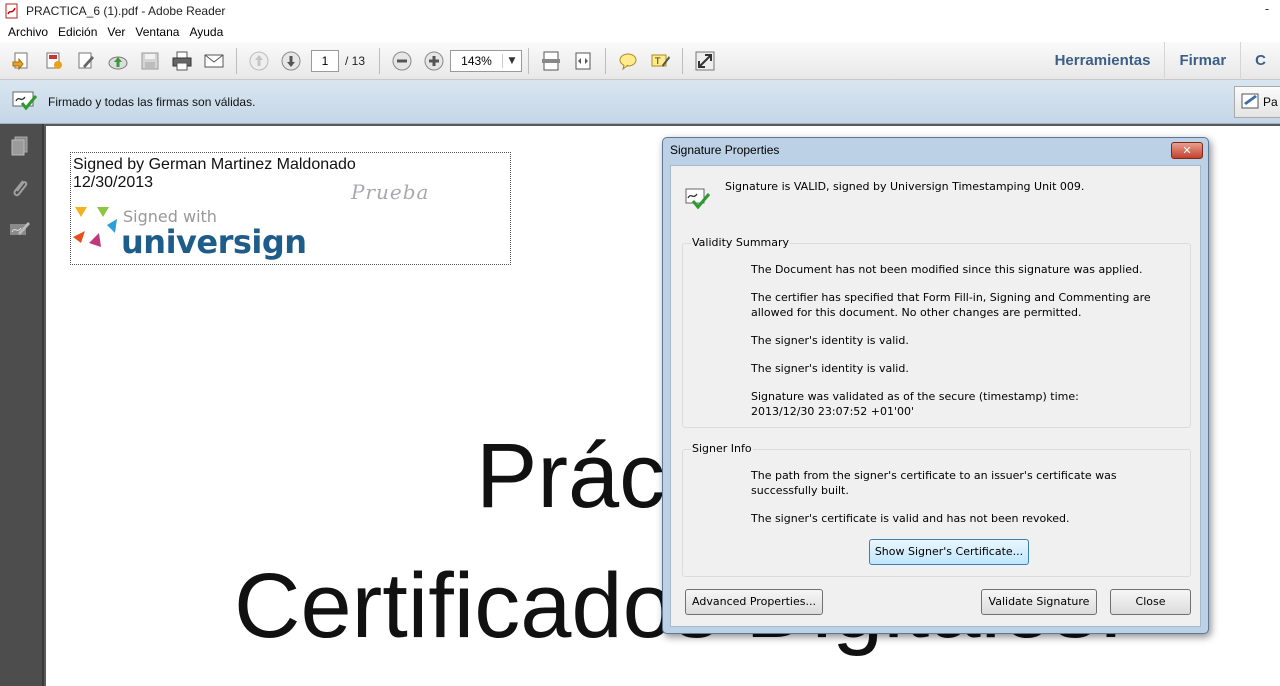 The width and height of the screenshot is (1280, 686). I want to click on pdf-file-icon, so click(12, 11).